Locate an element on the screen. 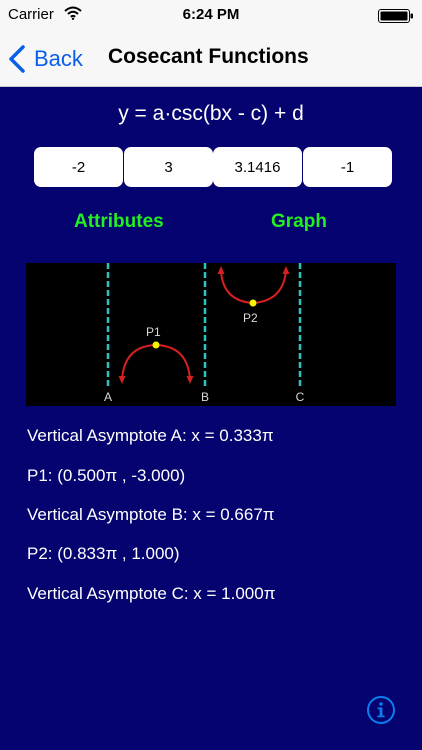 This screenshot has height=750, width=422. param-a-input is located at coordinates (78, 167).